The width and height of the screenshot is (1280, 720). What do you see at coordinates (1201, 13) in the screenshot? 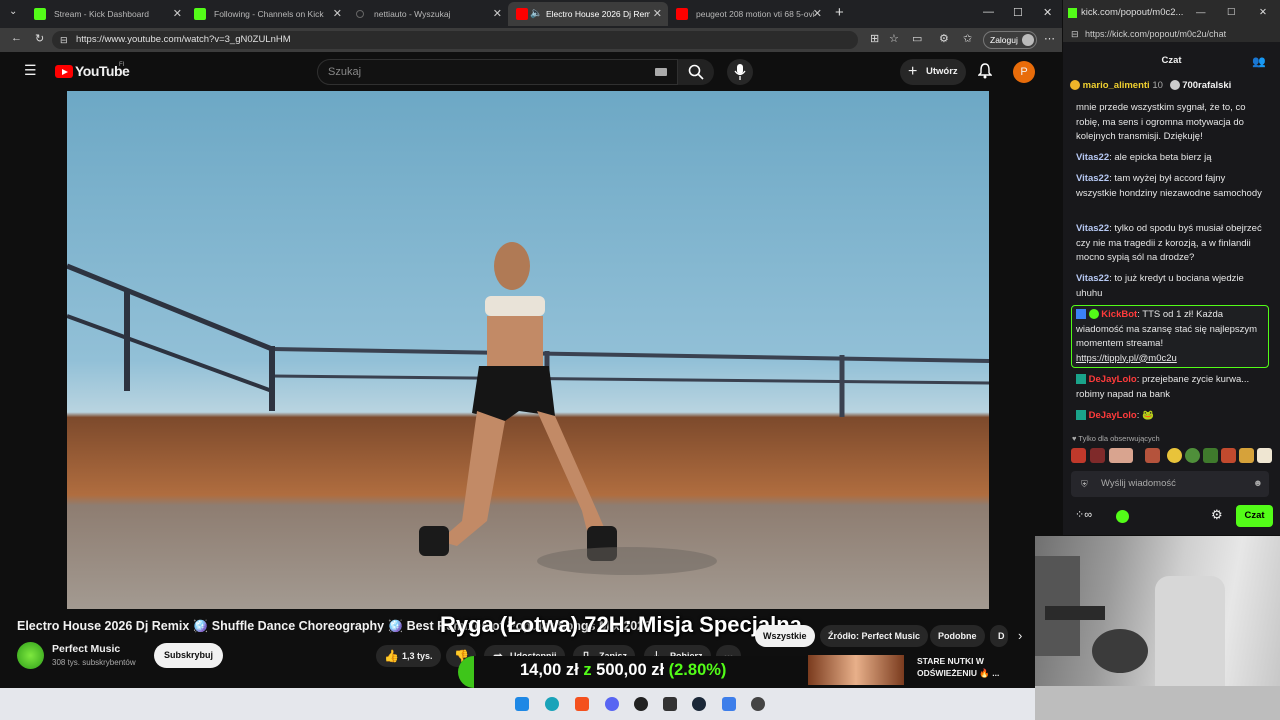
I see `kick-minimize-icon: —` at bounding box center [1201, 13].